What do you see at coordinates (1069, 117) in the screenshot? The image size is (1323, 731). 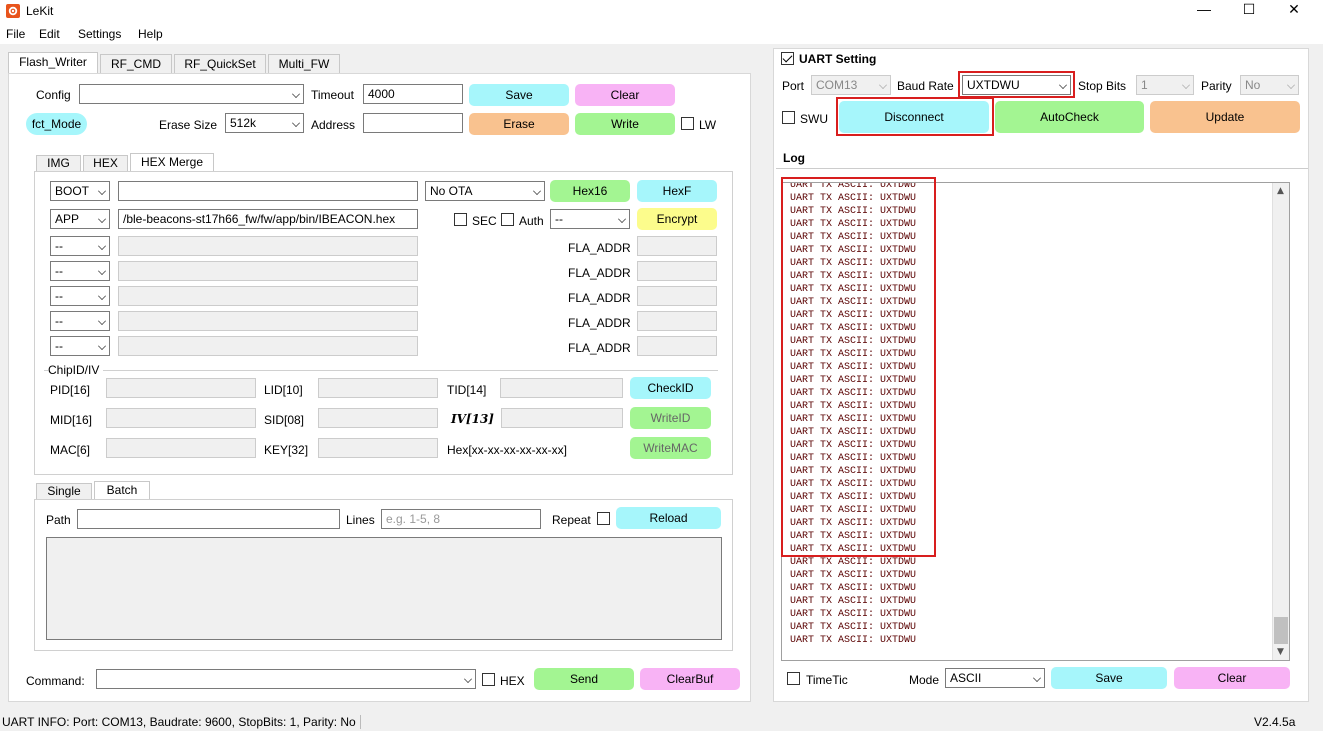 I see `autocheck-button: AutoCheck` at bounding box center [1069, 117].